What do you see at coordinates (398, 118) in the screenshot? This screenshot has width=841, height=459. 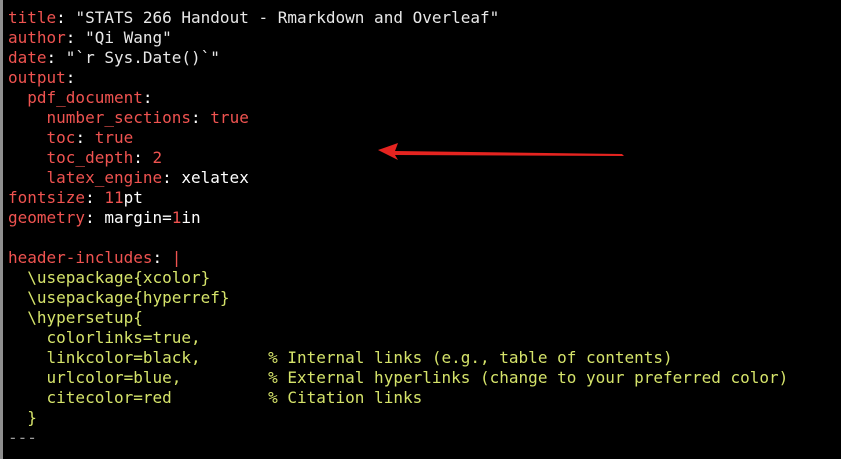 I see `number-sections-line: number_sections: true` at bounding box center [398, 118].